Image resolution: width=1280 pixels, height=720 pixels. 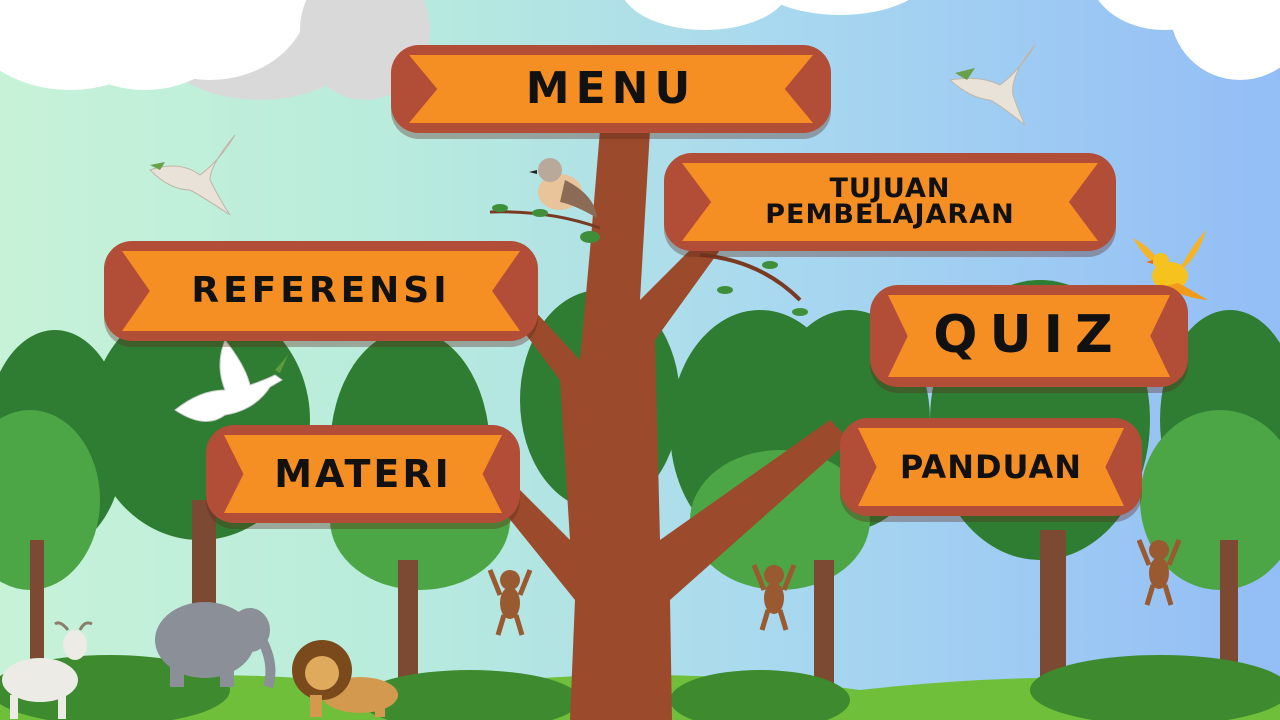 I want to click on panduan-button: PANDUAN, so click(x=991, y=467).